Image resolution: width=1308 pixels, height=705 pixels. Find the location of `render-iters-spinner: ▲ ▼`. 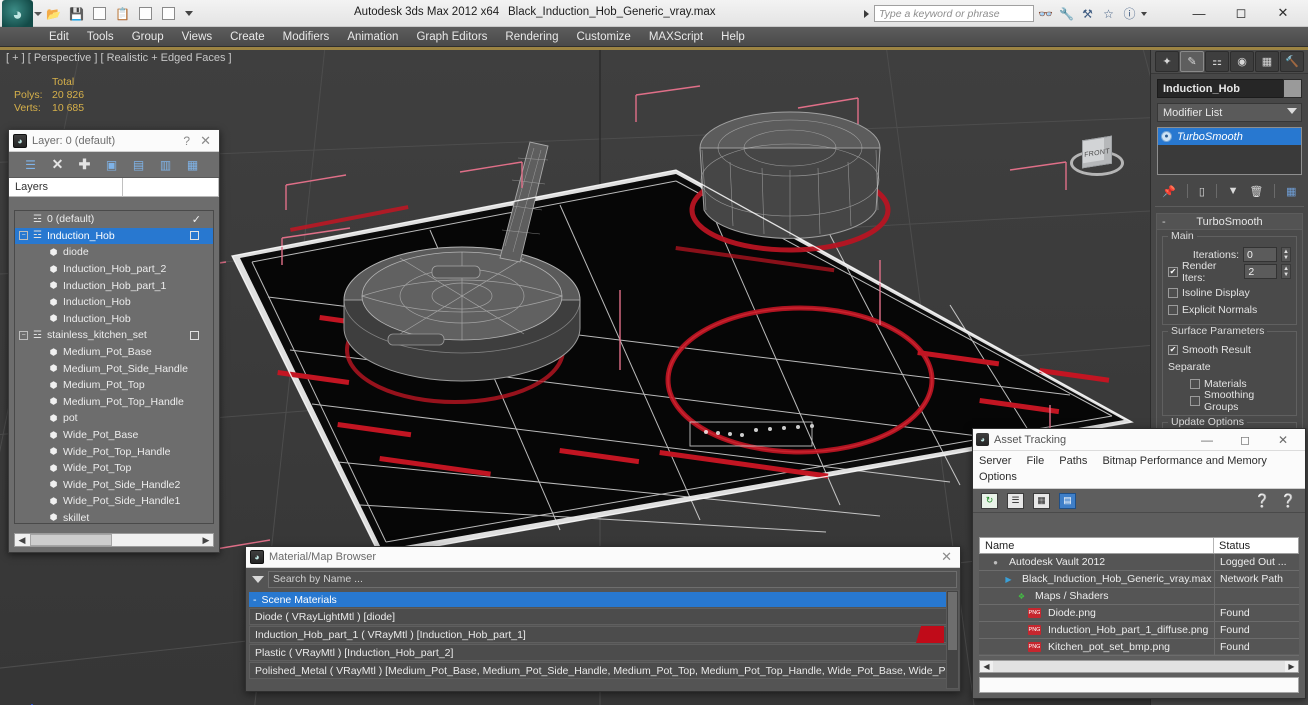

render-iters-spinner: ▲ ▼ is located at coordinates (1286, 271).